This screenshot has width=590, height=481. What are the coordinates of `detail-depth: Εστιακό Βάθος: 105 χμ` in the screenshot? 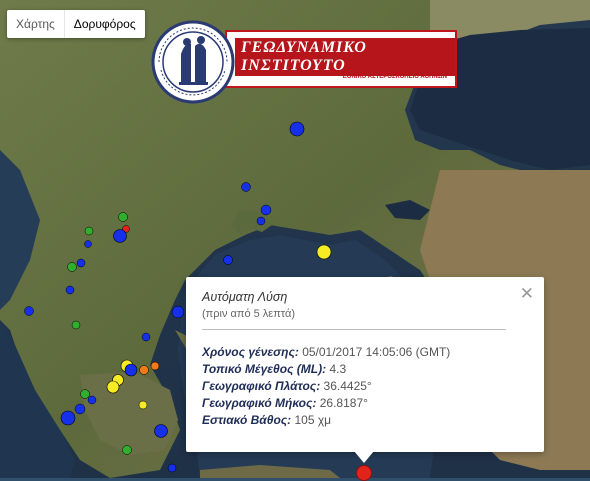 It's located at (326, 420).